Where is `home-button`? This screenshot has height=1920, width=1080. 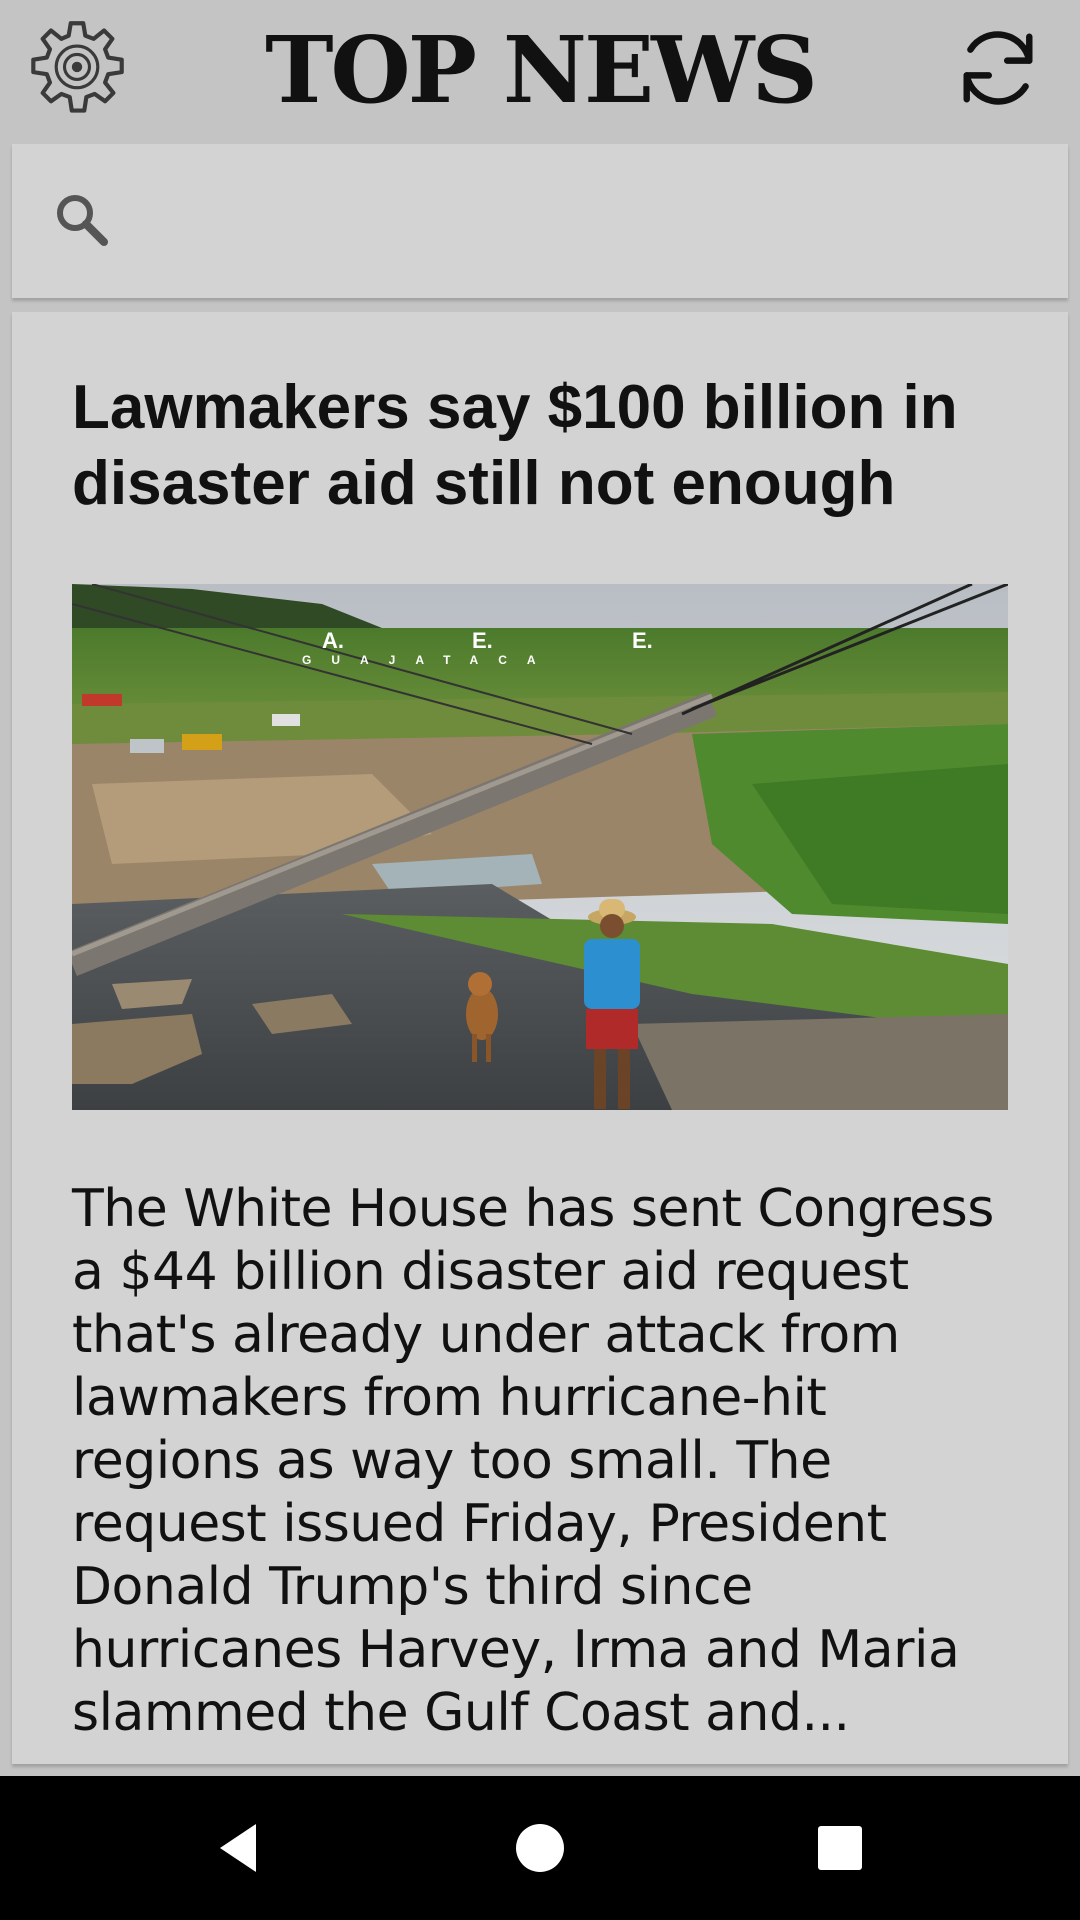
home-button is located at coordinates (540, 1848).